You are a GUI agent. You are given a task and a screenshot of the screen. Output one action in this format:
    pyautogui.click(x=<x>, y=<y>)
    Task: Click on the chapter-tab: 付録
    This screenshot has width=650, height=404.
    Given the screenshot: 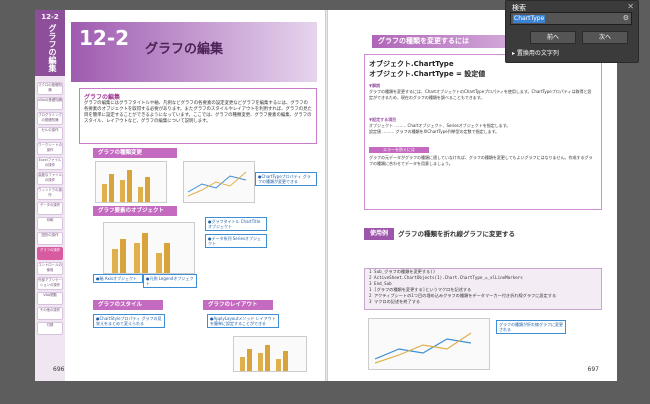 What is the action you would take?
    pyautogui.click(x=50, y=328)
    